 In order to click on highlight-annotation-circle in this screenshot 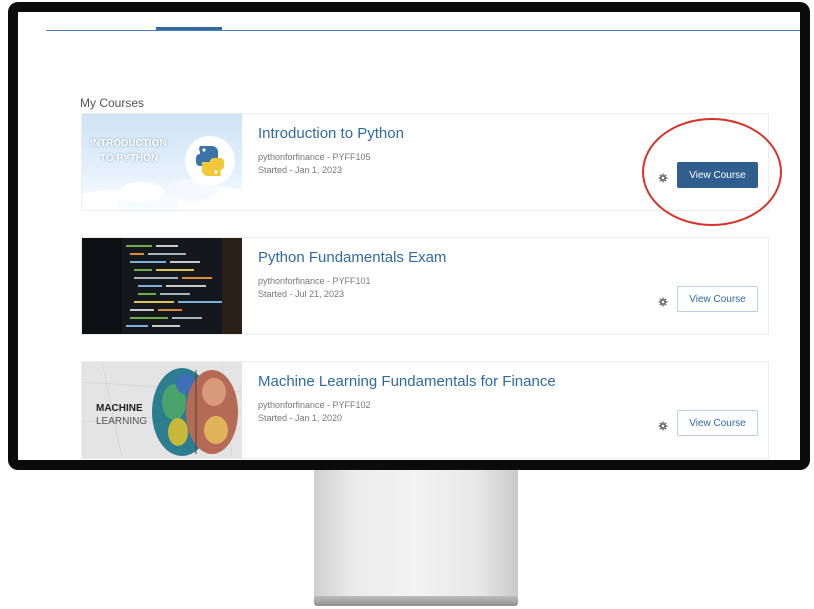, I will do `click(712, 172)`.